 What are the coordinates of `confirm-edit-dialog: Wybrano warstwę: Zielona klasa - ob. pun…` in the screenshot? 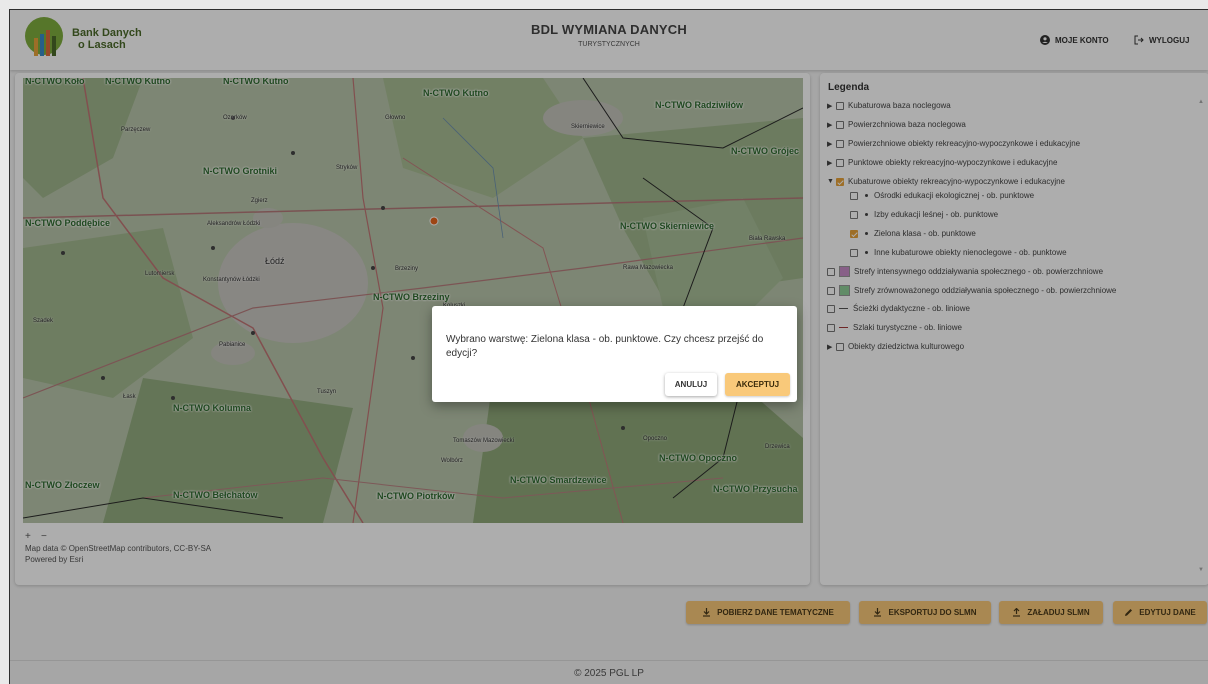 It's located at (614, 354).